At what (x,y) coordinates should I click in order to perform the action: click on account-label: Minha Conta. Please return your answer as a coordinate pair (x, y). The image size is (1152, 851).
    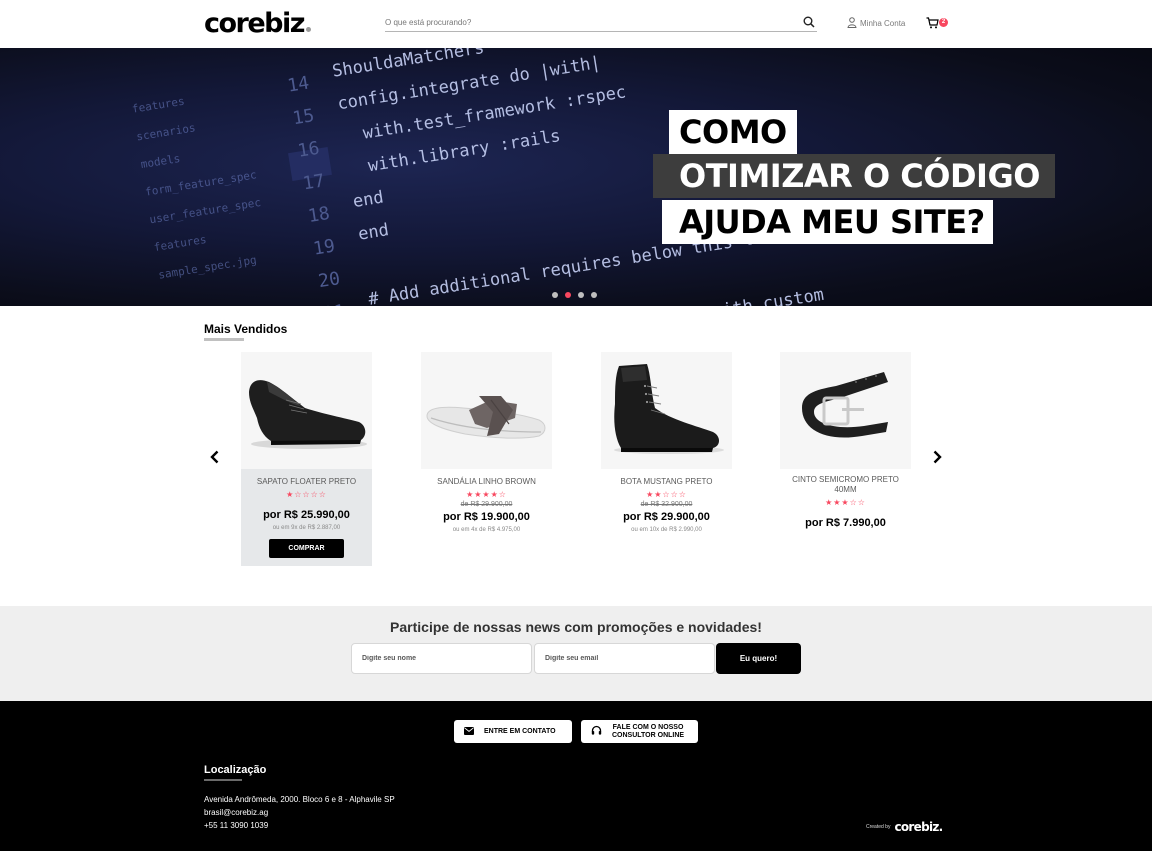
    Looking at the image, I should click on (883, 23).